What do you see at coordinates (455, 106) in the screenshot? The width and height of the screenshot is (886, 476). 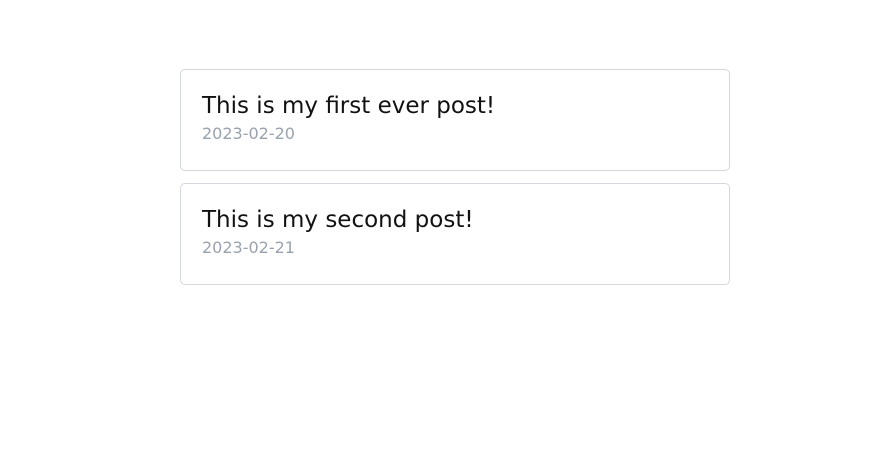 I see `post-title: This is my first ever post!` at bounding box center [455, 106].